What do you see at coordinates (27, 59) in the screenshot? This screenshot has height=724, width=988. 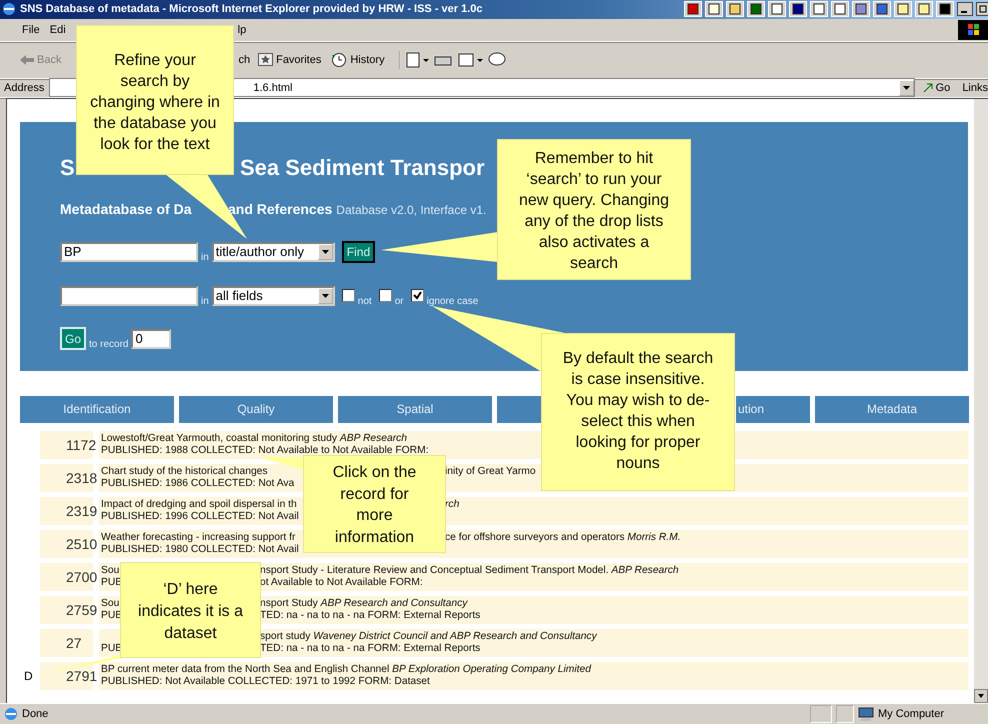 I see `back-arrow-icon` at bounding box center [27, 59].